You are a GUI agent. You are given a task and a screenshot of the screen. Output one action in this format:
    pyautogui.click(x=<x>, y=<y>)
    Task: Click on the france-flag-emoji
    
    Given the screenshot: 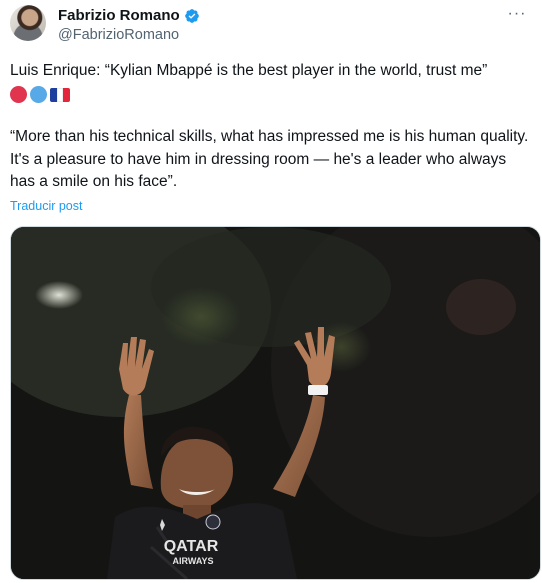 What is the action you would take?
    pyautogui.click(x=60, y=94)
    